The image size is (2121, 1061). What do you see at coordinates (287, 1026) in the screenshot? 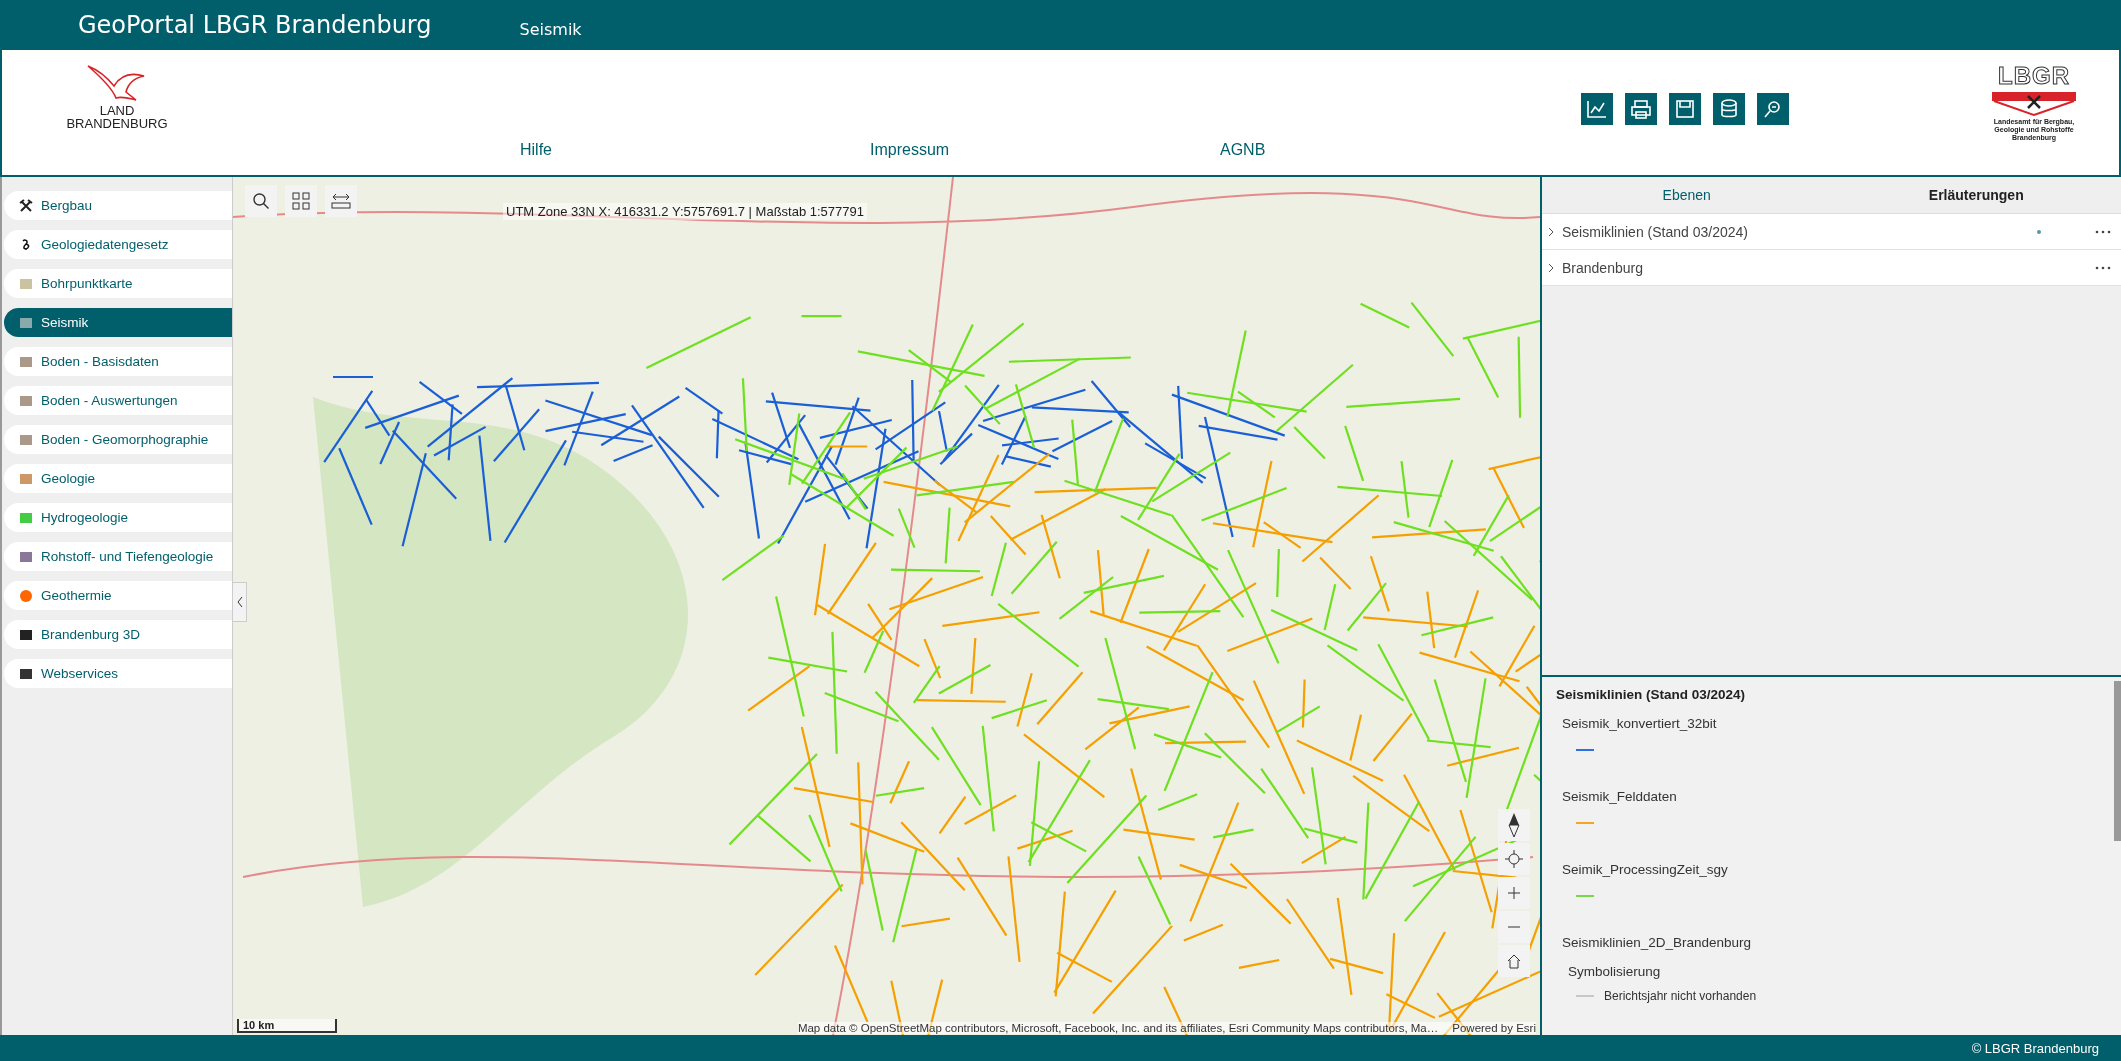
I see `scale-bar: 10 km` at bounding box center [287, 1026].